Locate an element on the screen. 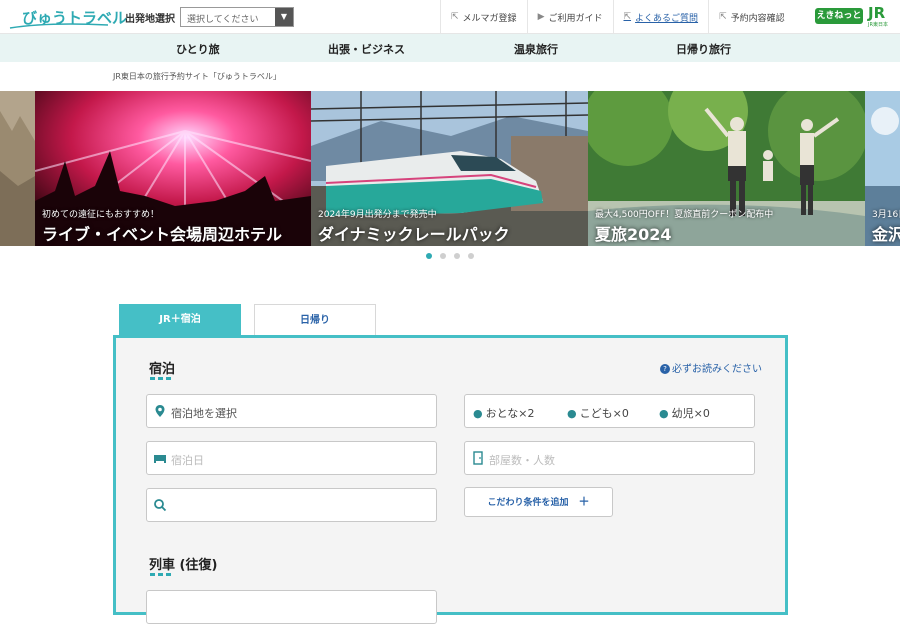  add-condition-label: こだわり条件を追加 is located at coordinates (528, 503).